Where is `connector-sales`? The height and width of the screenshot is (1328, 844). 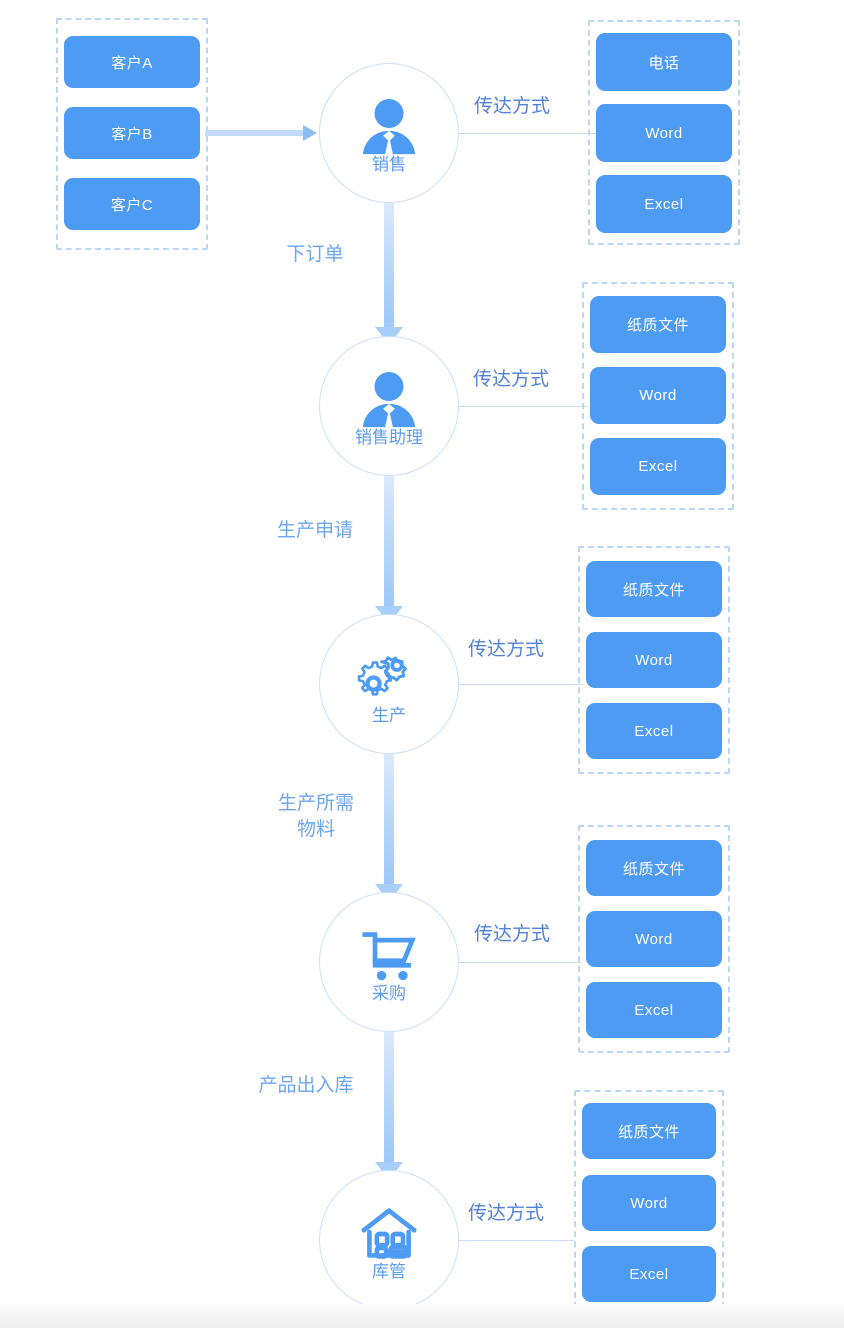 connector-sales is located at coordinates (527, 133).